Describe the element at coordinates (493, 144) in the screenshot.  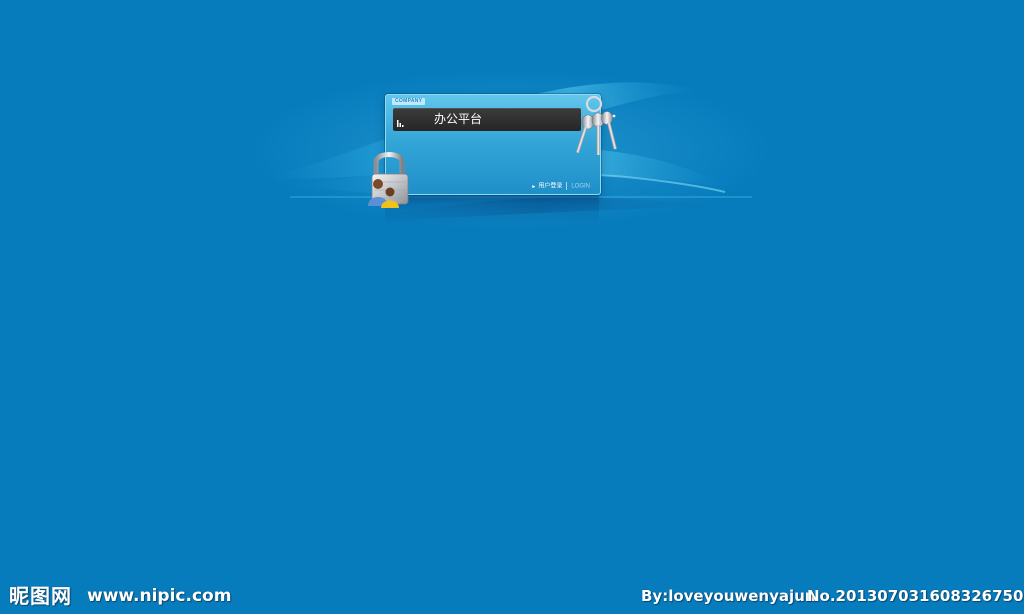
I see `login-panel: COMPANY 办公平台 ► 用户登录 LOGIN` at that location.